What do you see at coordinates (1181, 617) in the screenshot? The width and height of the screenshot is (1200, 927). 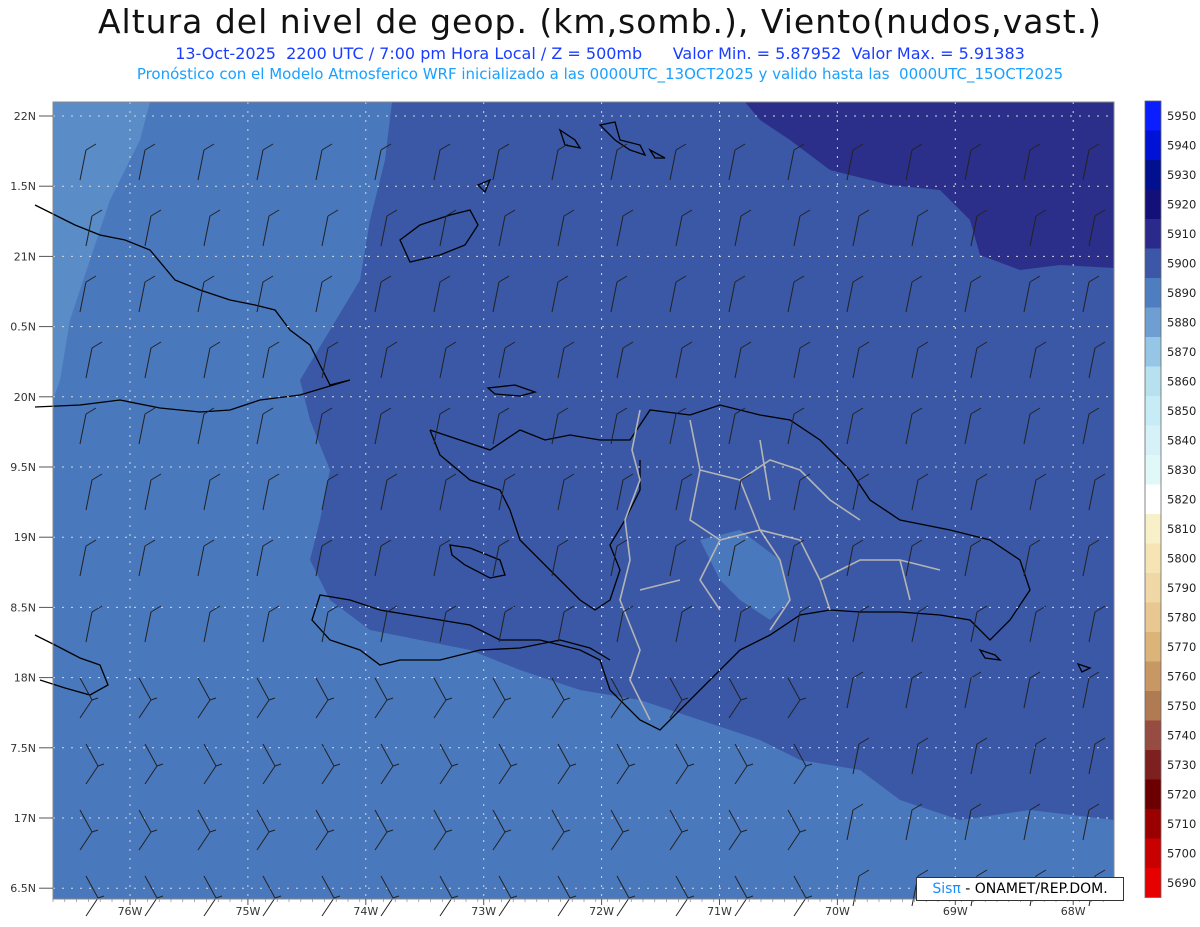 I see `colorbar-label: 5780` at bounding box center [1181, 617].